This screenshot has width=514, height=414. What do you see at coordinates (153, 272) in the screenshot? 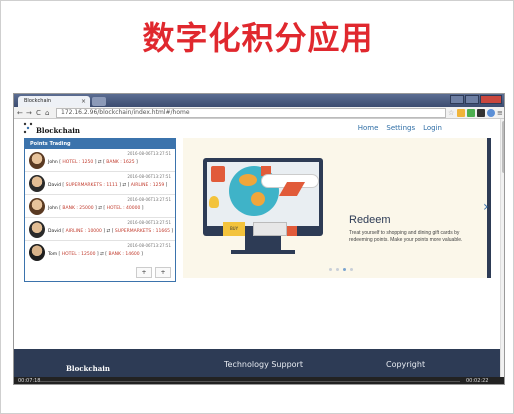
I see `panel-pager: + +` at bounding box center [153, 272].